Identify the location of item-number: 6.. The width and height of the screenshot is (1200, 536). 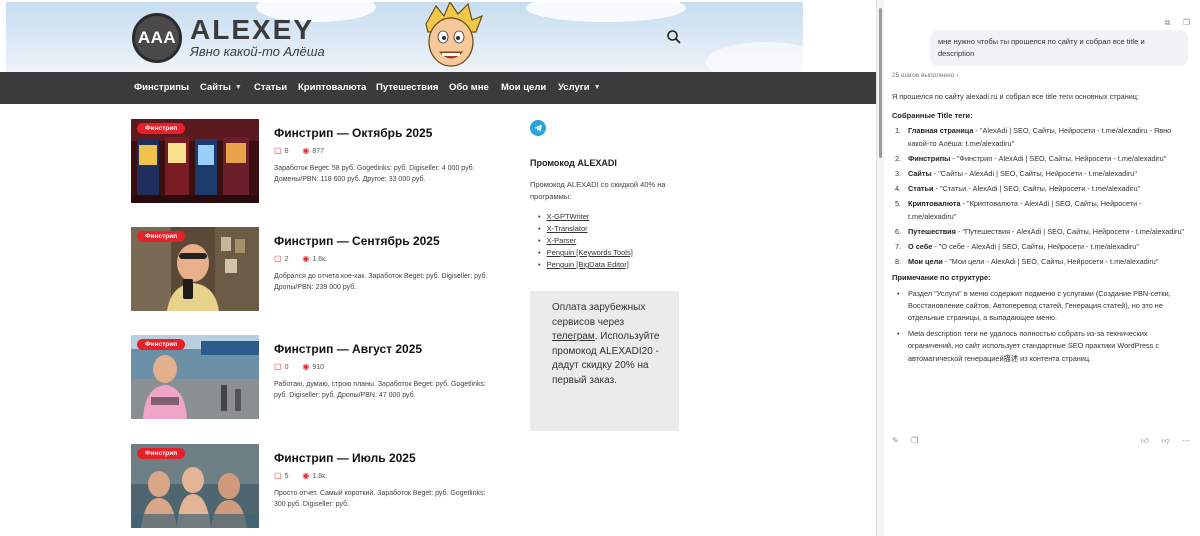
(898, 231).